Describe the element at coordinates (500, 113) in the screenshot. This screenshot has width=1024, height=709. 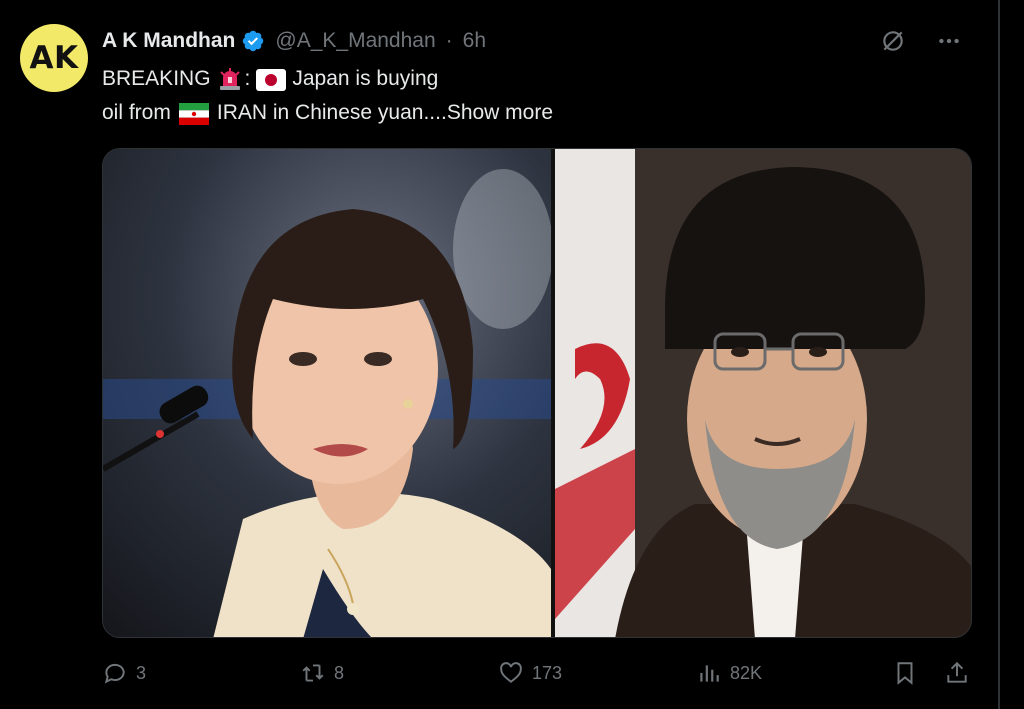
I see `show-more-link: Show more` at that location.